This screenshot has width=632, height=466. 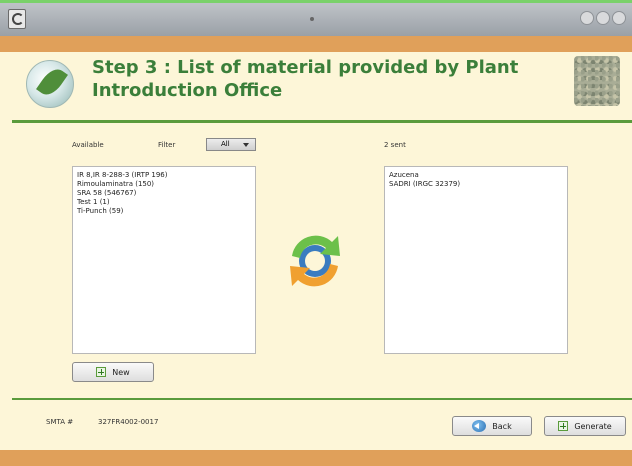 I want to click on sent-count-label: 2 sent, so click(x=395, y=145).